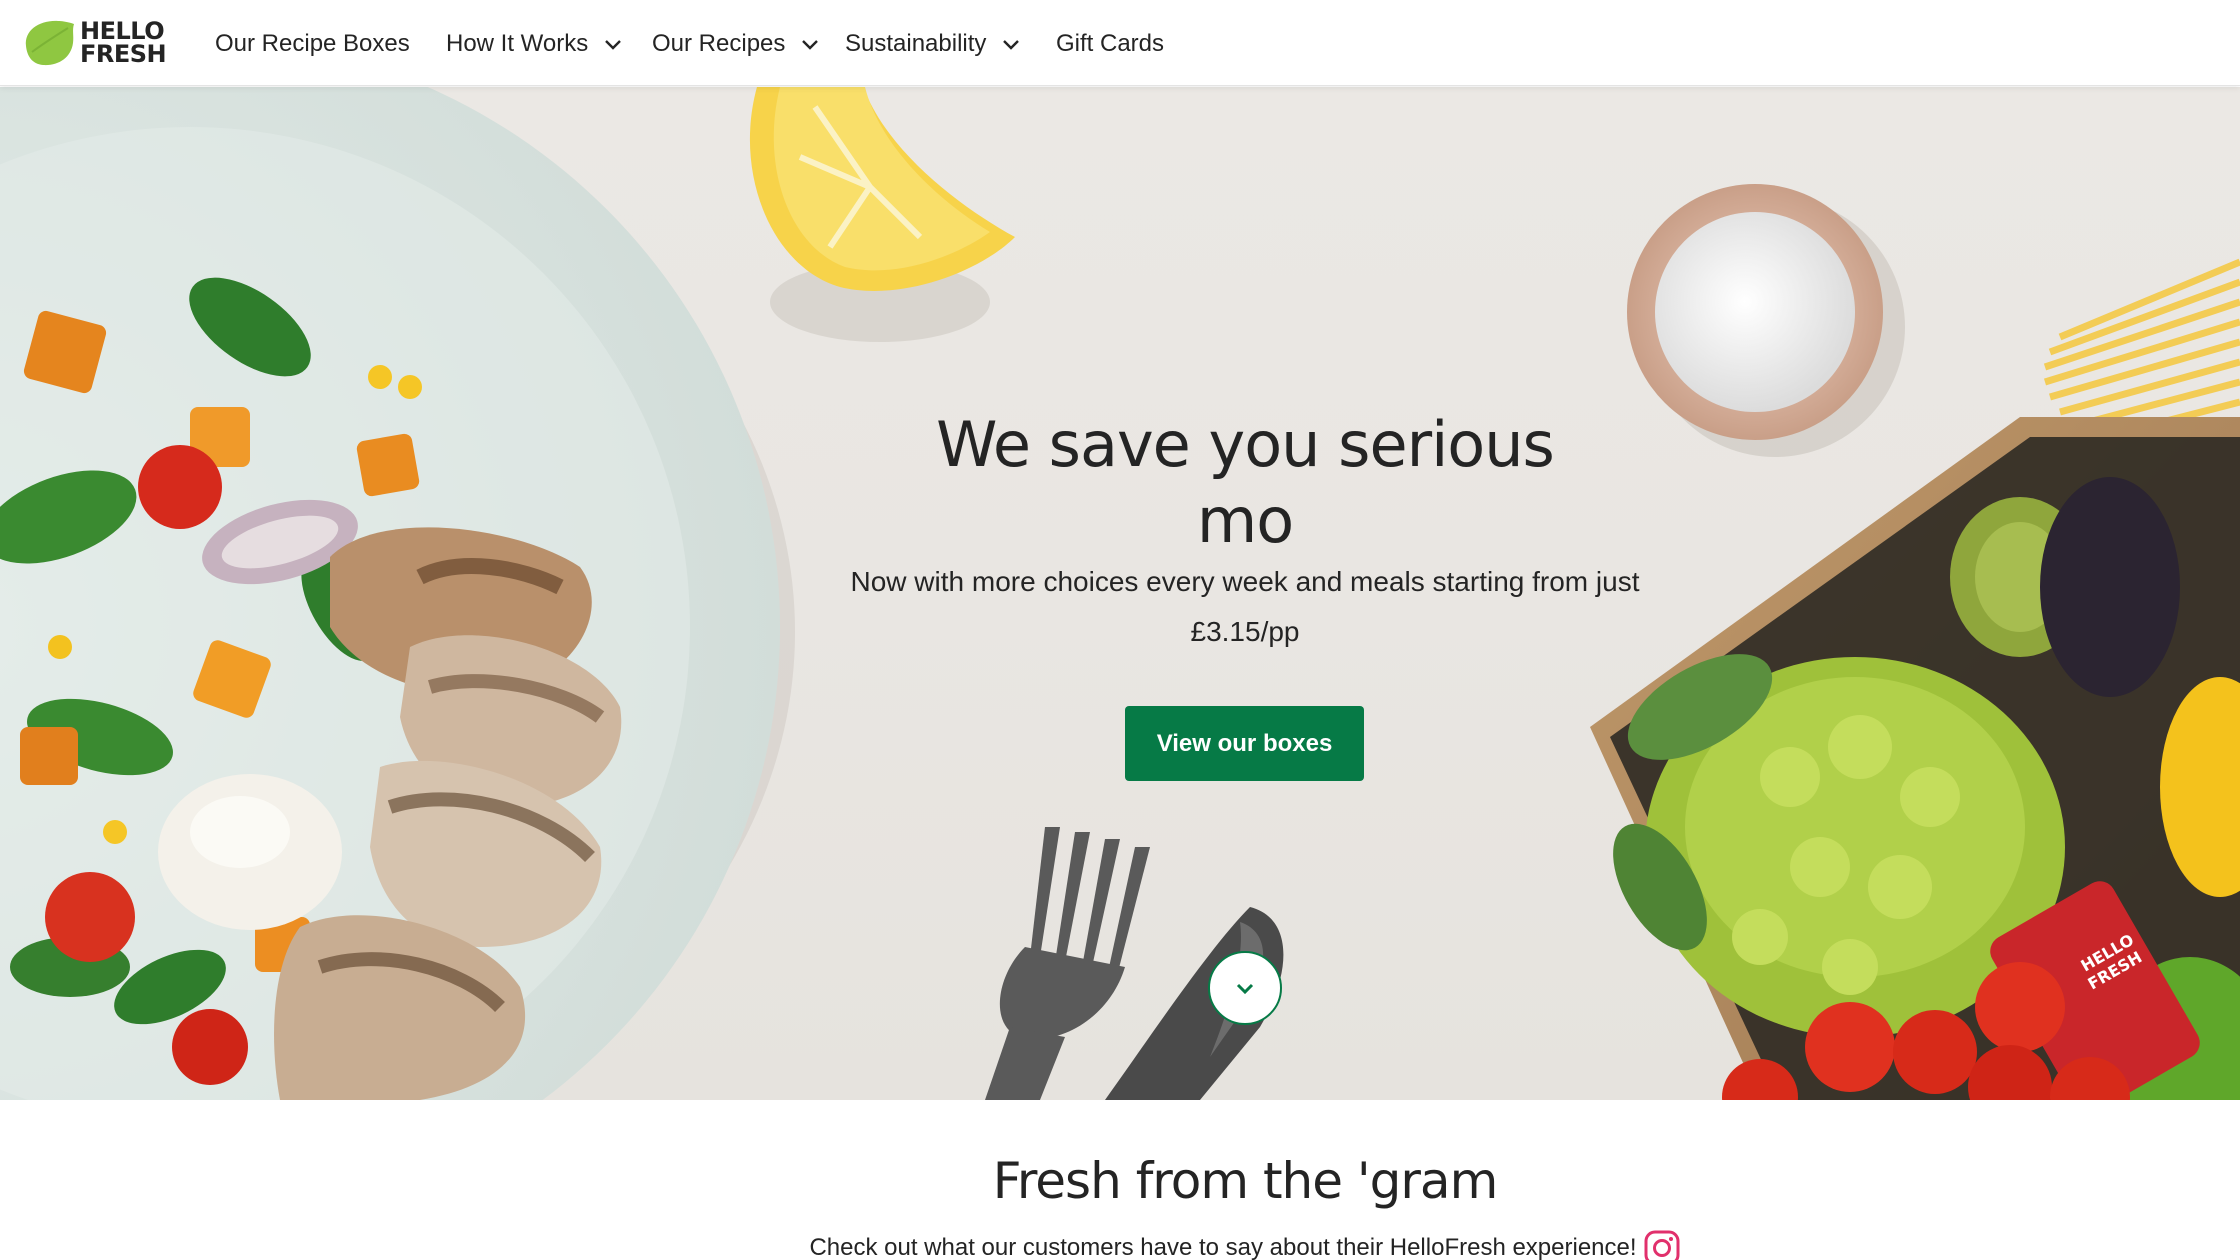  What do you see at coordinates (1245, 520) in the screenshot?
I see `hero-headline-line2: mo` at bounding box center [1245, 520].